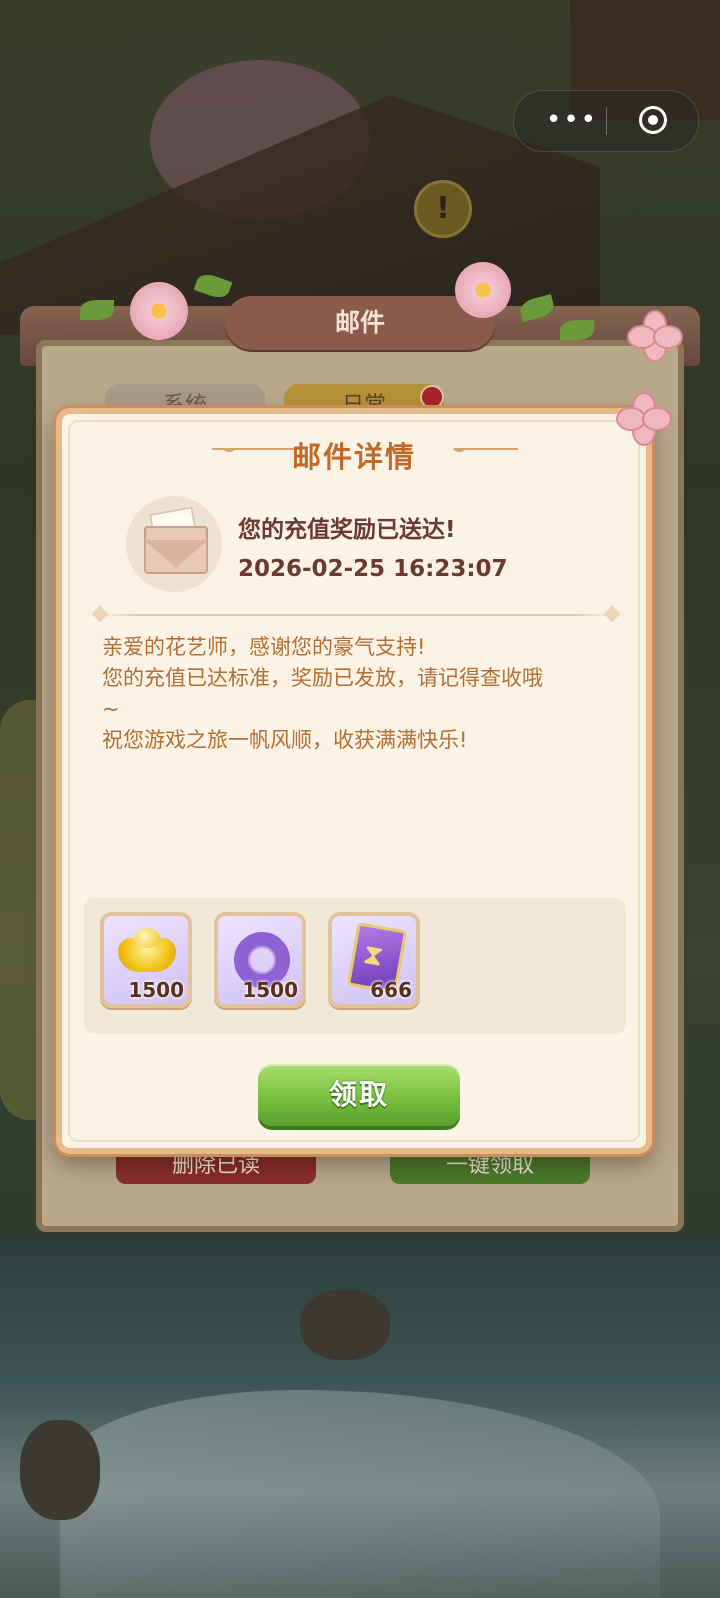 The image size is (720, 1598). I want to click on mail-subject: 您的充值奖励已送达!, so click(347, 530).